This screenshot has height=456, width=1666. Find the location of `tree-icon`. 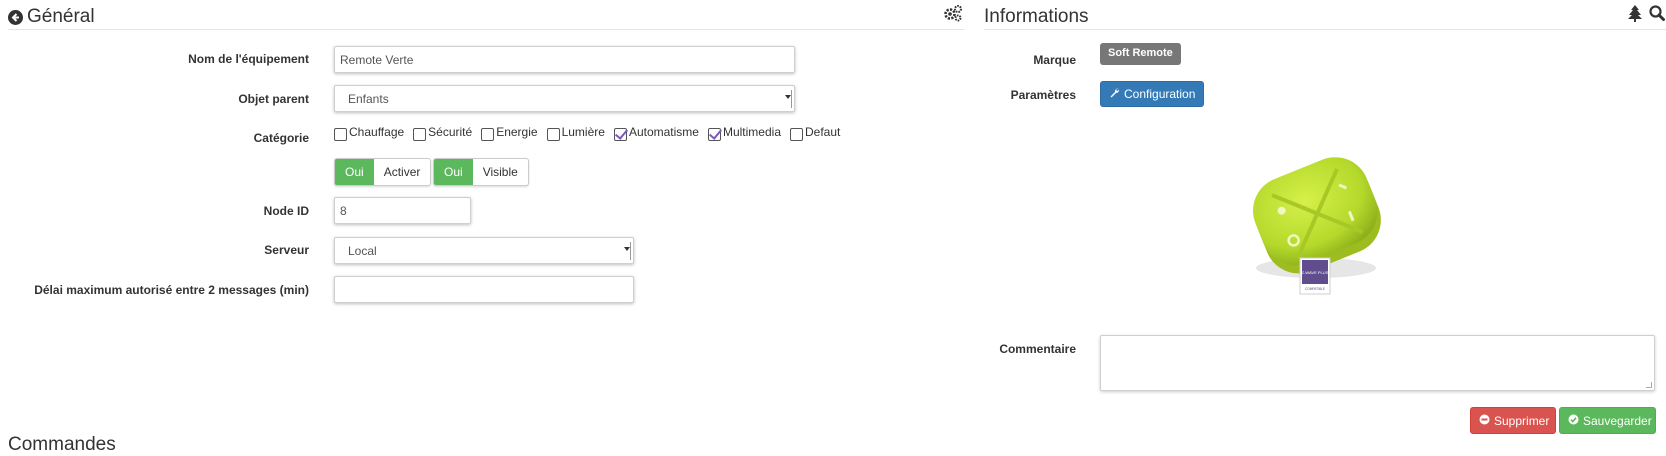

tree-icon is located at coordinates (1635, 15).